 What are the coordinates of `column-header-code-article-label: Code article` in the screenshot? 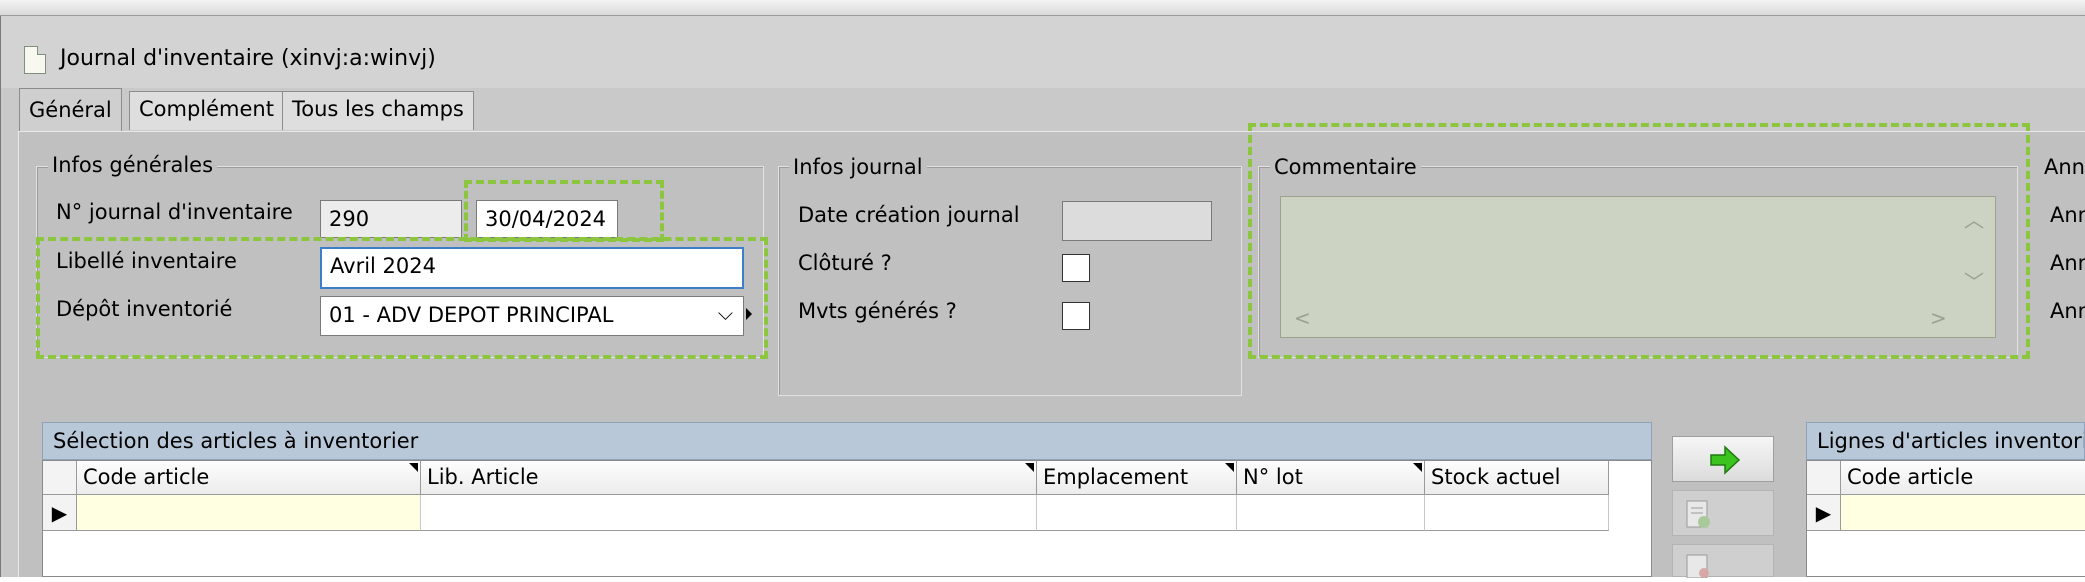 It's located at (146, 477).